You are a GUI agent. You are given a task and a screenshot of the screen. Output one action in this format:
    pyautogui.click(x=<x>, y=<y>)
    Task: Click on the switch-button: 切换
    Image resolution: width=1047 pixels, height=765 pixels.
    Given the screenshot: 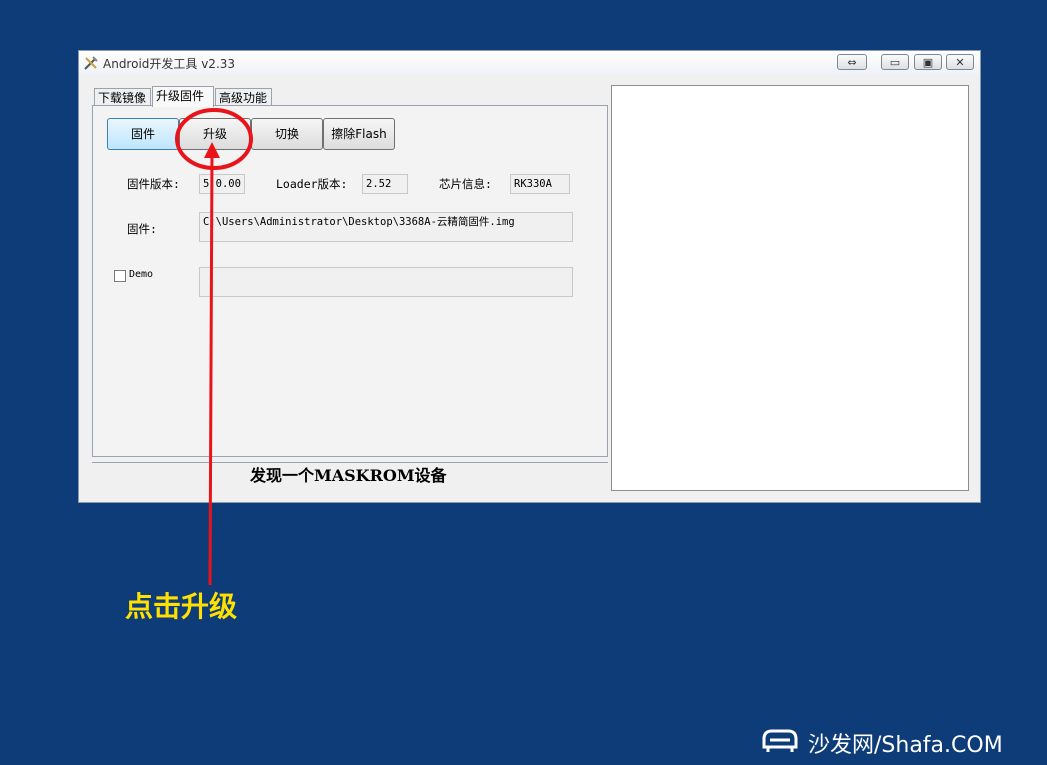 What is the action you would take?
    pyautogui.click(x=287, y=134)
    